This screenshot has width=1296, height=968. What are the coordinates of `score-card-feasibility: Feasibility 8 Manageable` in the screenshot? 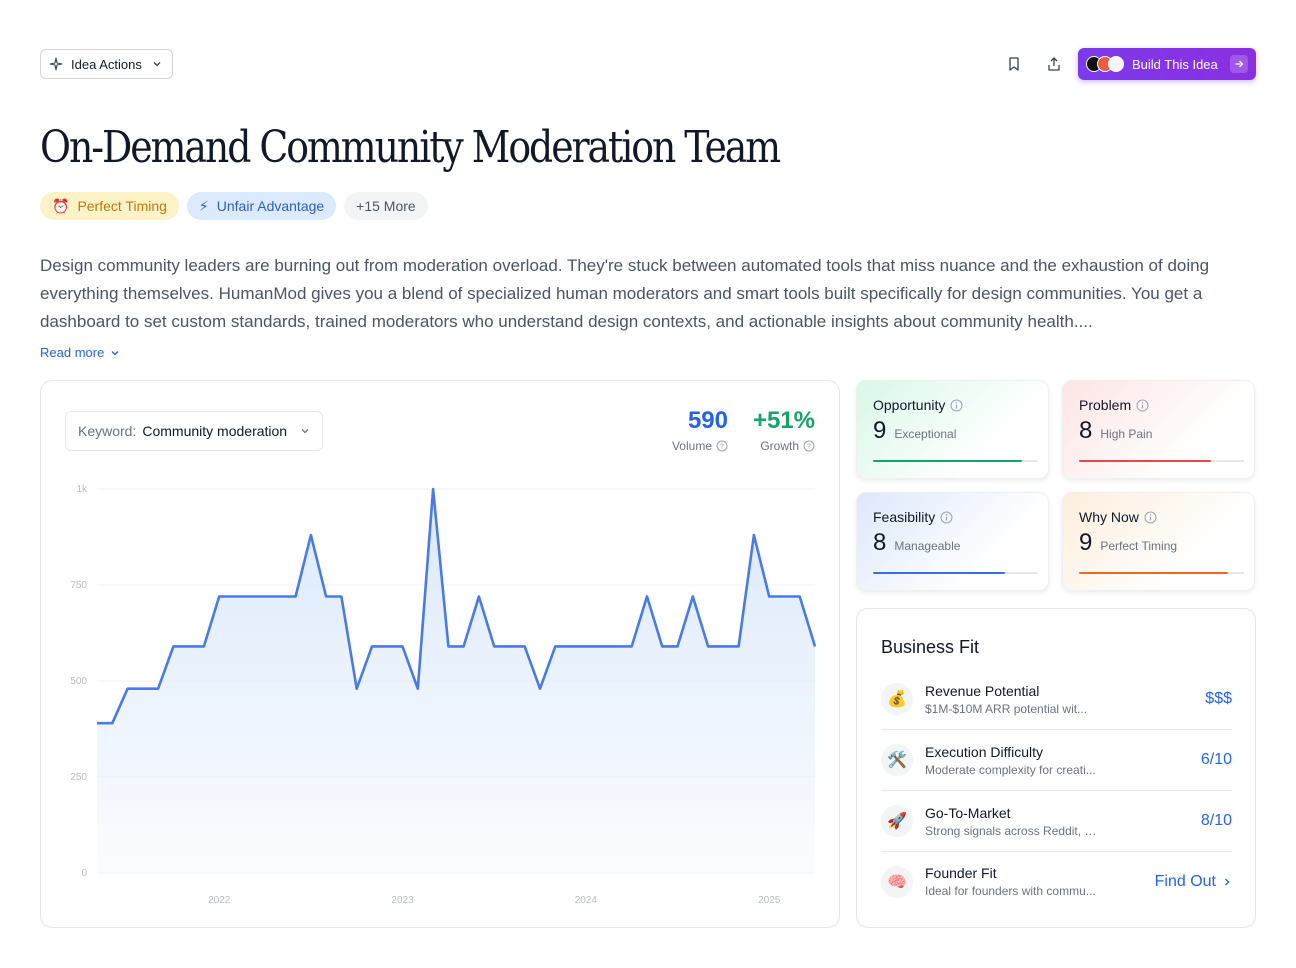 It's located at (952, 541).